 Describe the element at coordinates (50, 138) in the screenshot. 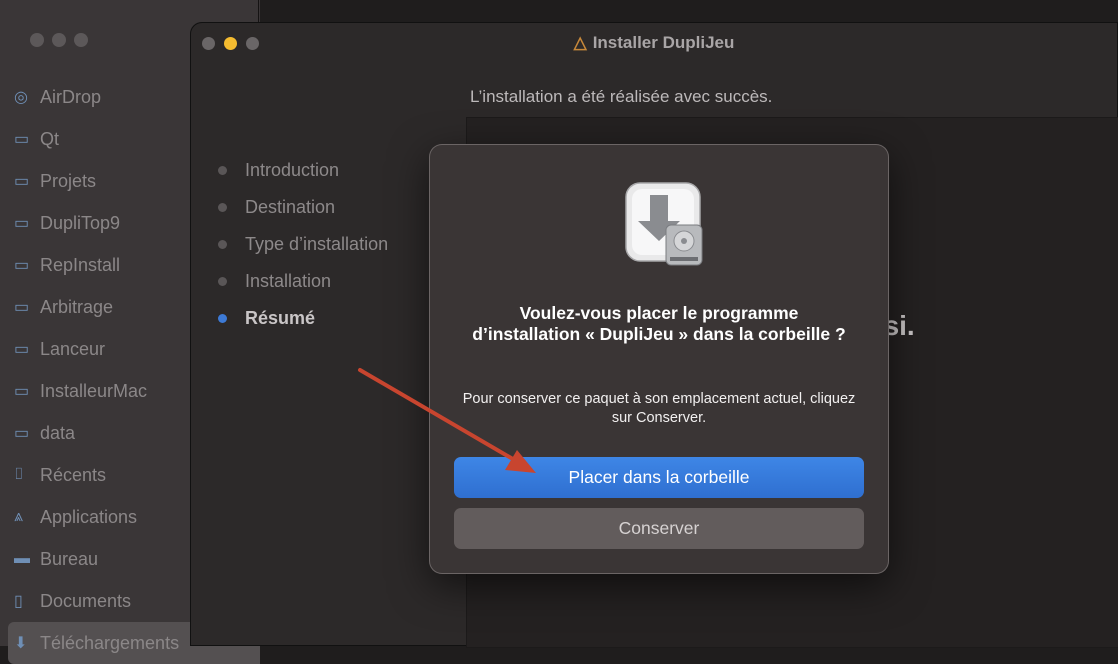

I see `sidebar-item-label: Qt` at that location.